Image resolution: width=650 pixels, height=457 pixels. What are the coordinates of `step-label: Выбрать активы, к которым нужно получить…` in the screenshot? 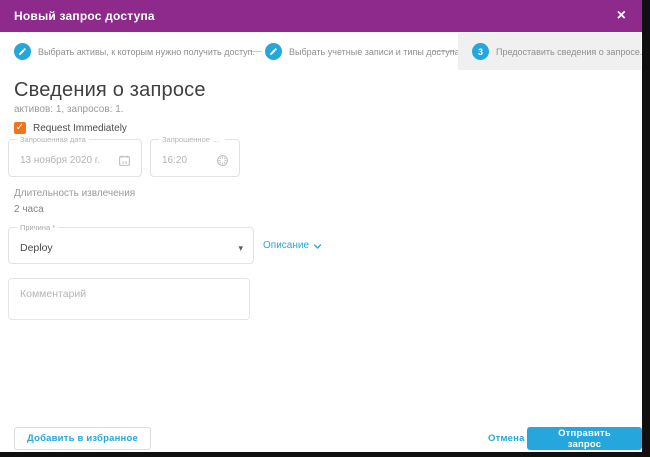 It's located at (147, 51).